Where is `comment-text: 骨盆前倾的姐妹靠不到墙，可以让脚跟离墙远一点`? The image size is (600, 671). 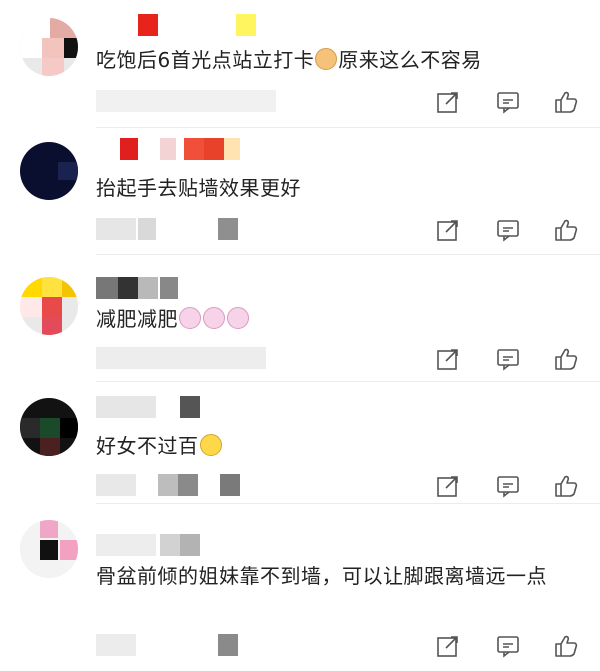 comment-text: 骨盆前倾的姐妹靠不到墙，可以让脚跟离墙远一点 is located at coordinates (321, 576).